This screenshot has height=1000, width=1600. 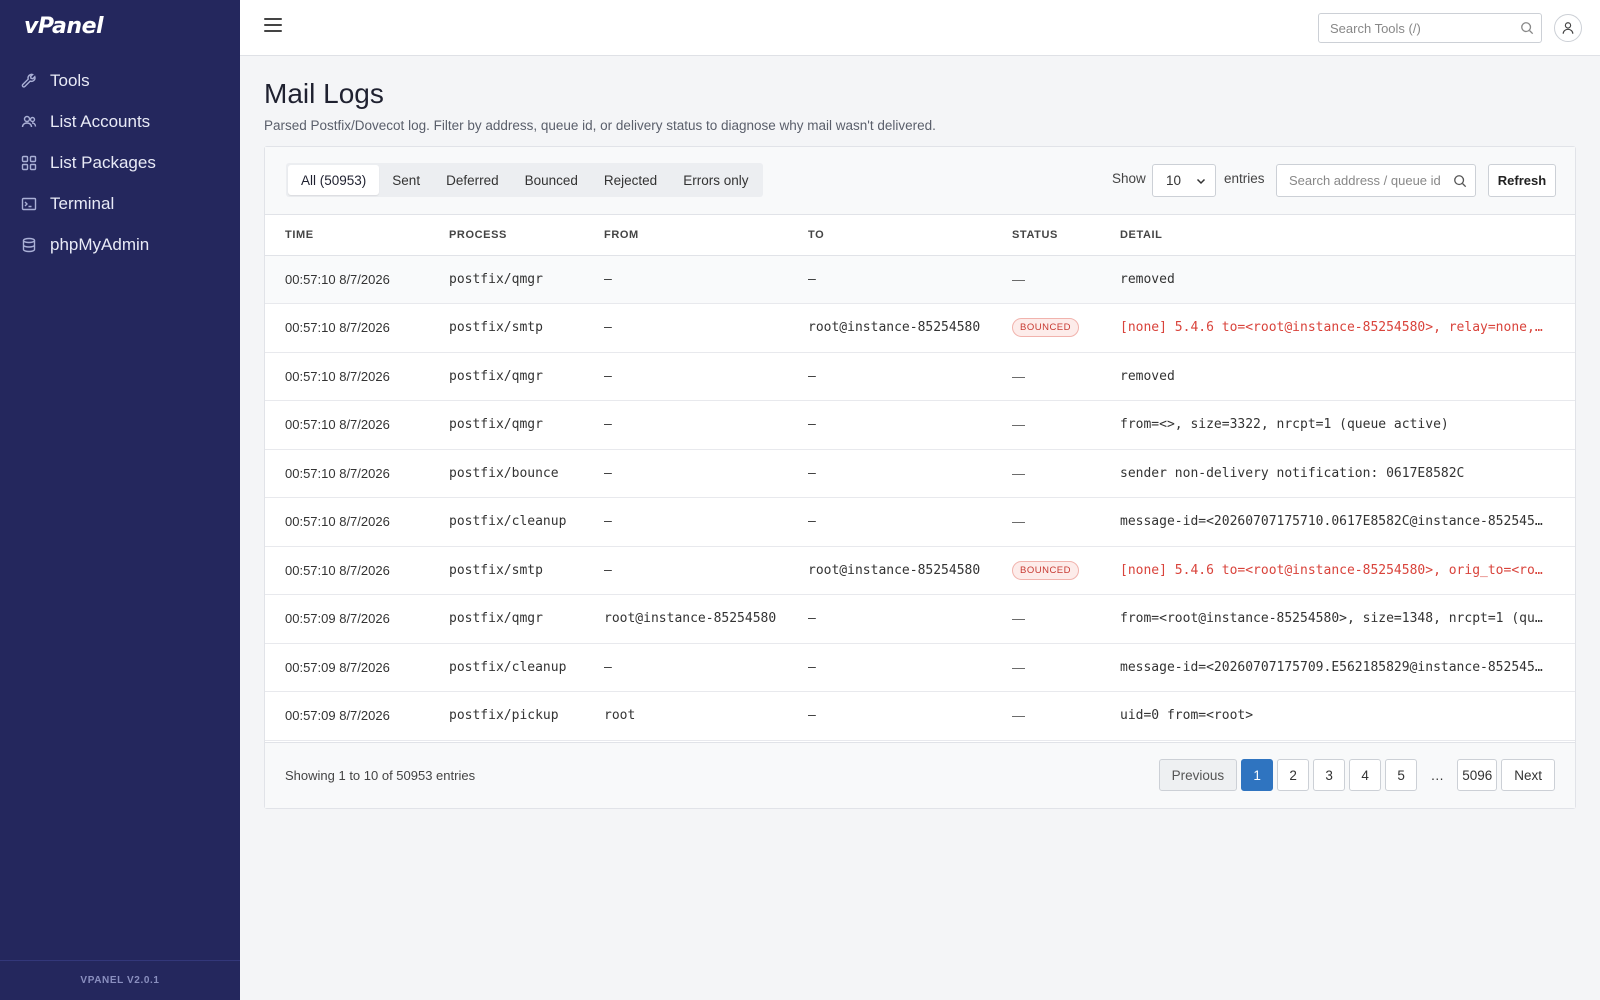 I want to click on sidebar-item-list-accounts: List Accounts, so click(x=120, y=121).